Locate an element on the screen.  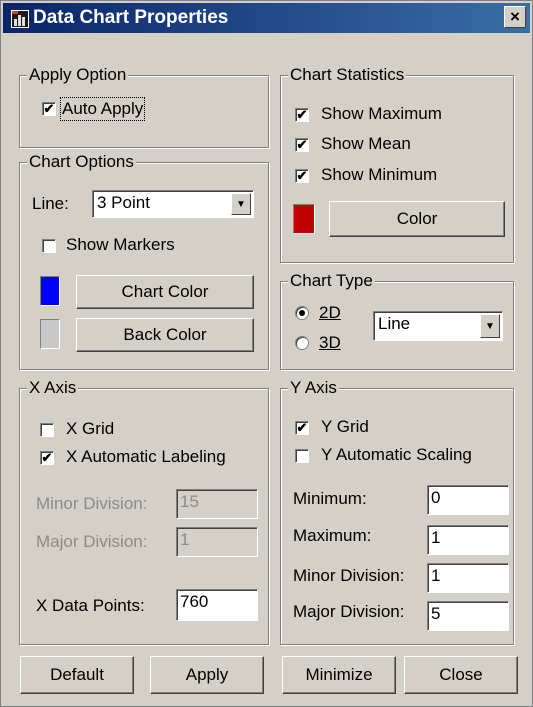
y-minor-division-label: Minor Division: is located at coordinates (349, 575).